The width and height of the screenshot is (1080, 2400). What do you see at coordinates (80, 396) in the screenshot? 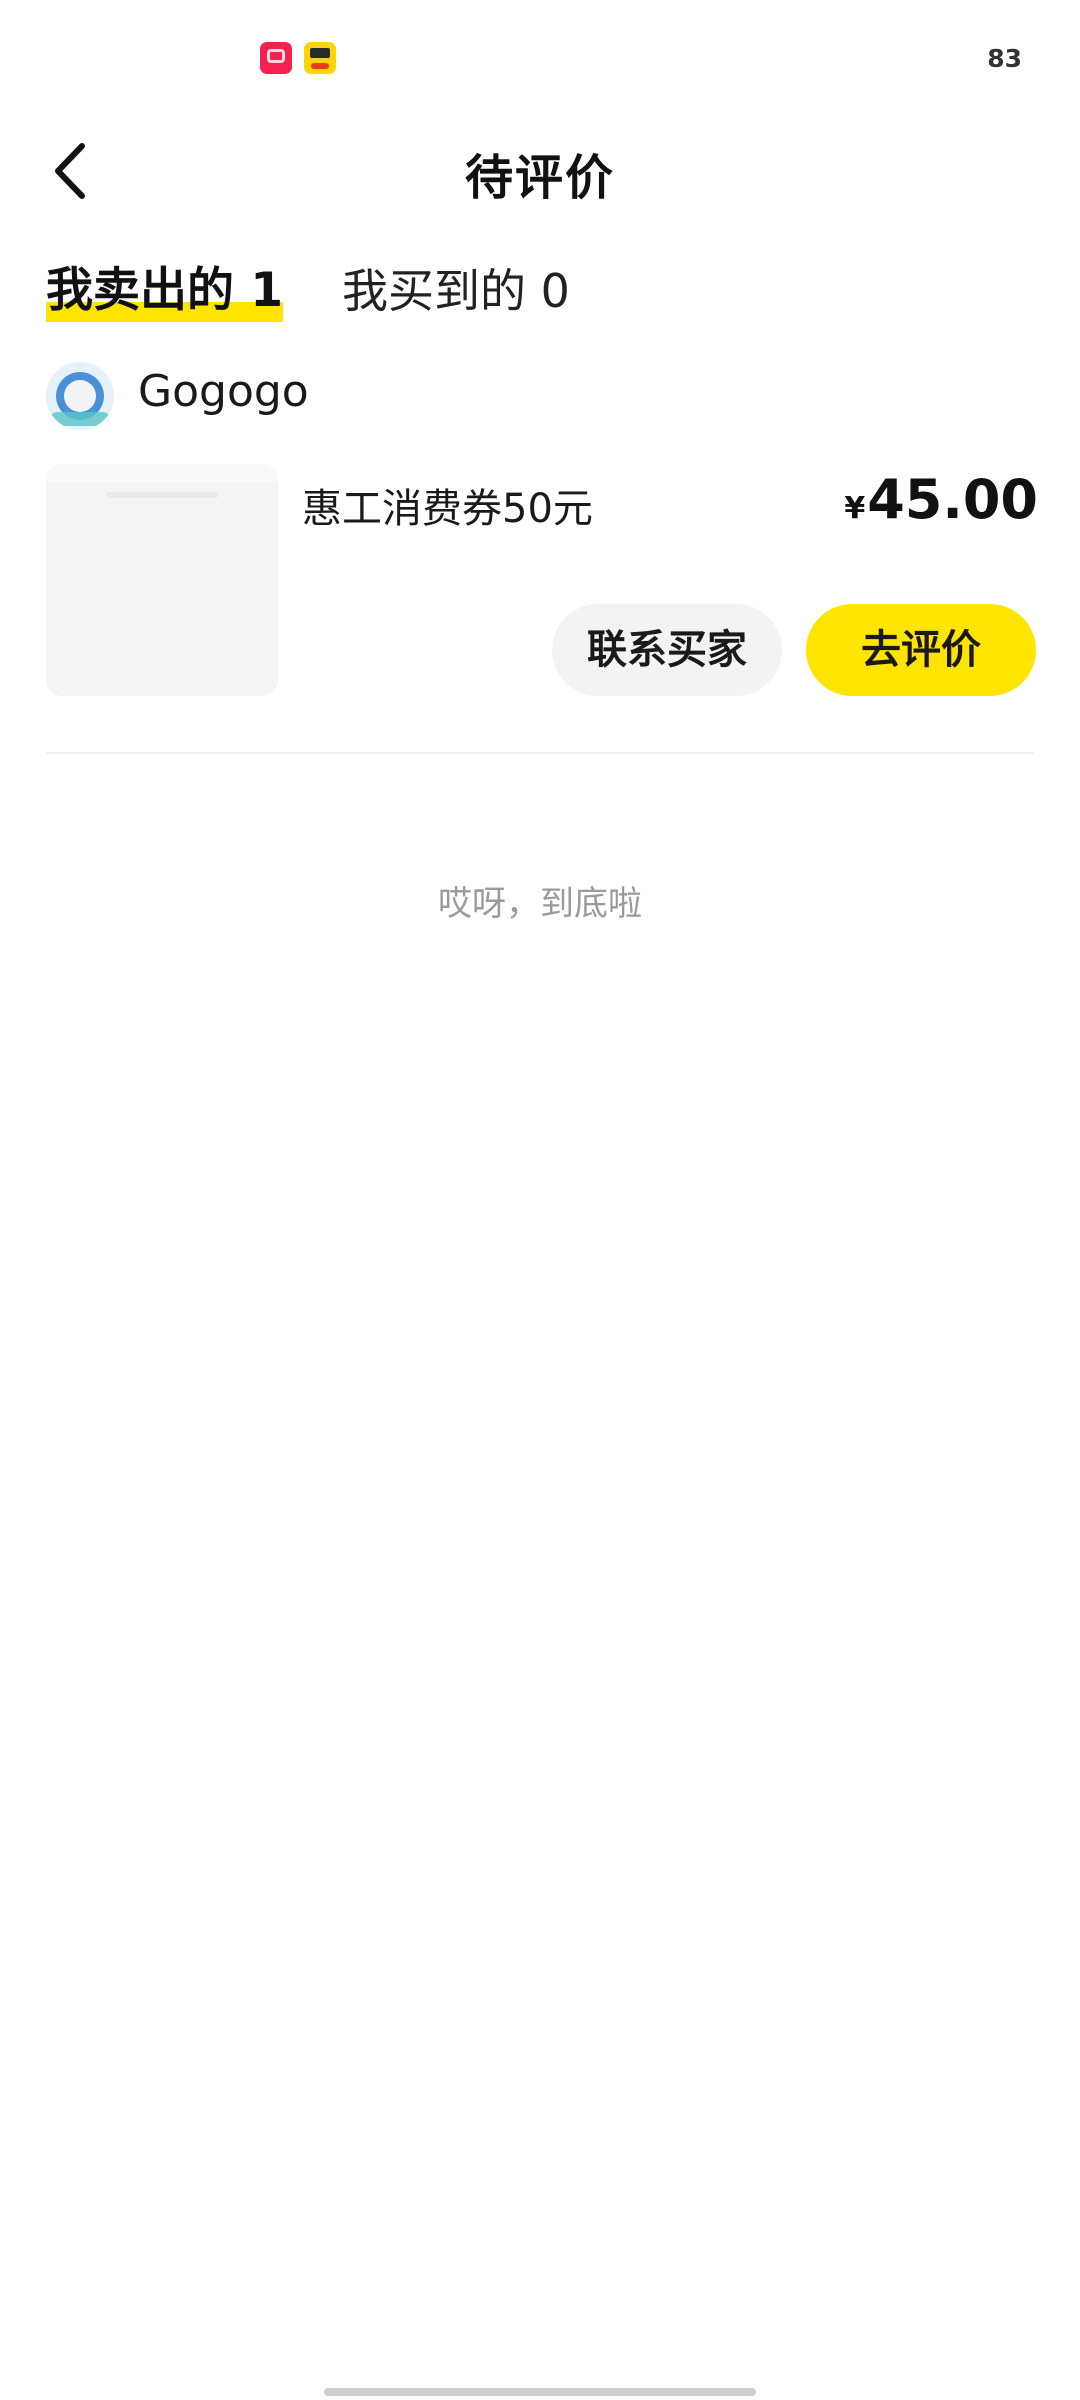
I see `avatar` at bounding box center [80, 396].